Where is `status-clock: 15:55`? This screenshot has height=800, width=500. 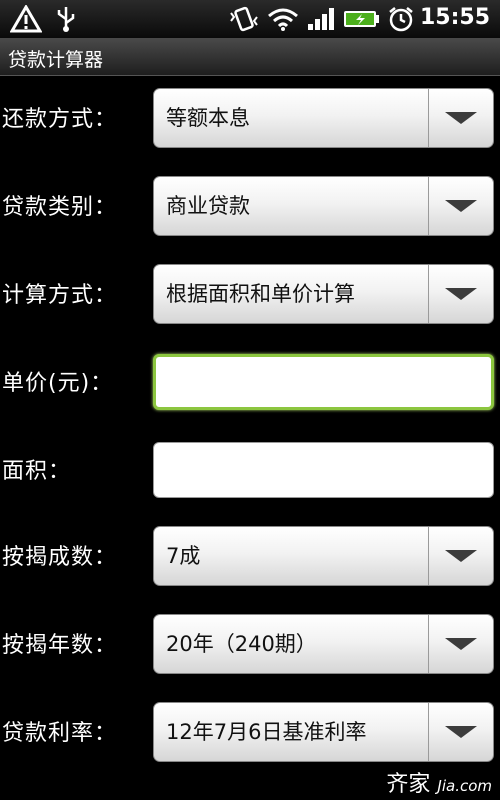
status-clock: 15:55 is located at coordinates (454, 17).